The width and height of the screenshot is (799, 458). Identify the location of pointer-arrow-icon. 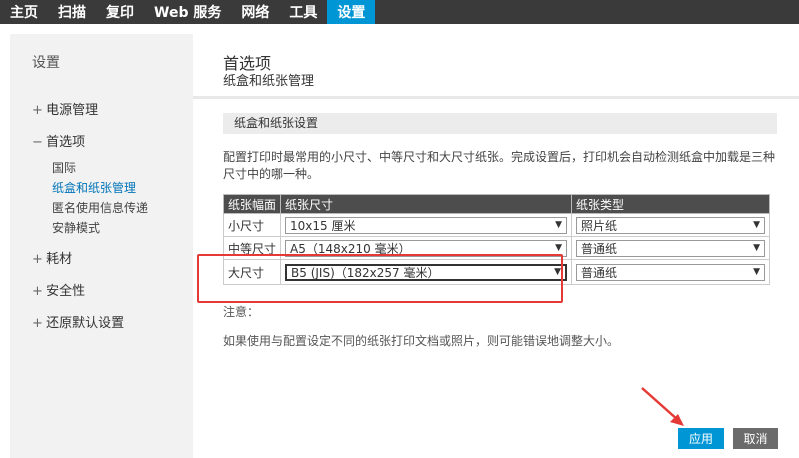
(662, 406).